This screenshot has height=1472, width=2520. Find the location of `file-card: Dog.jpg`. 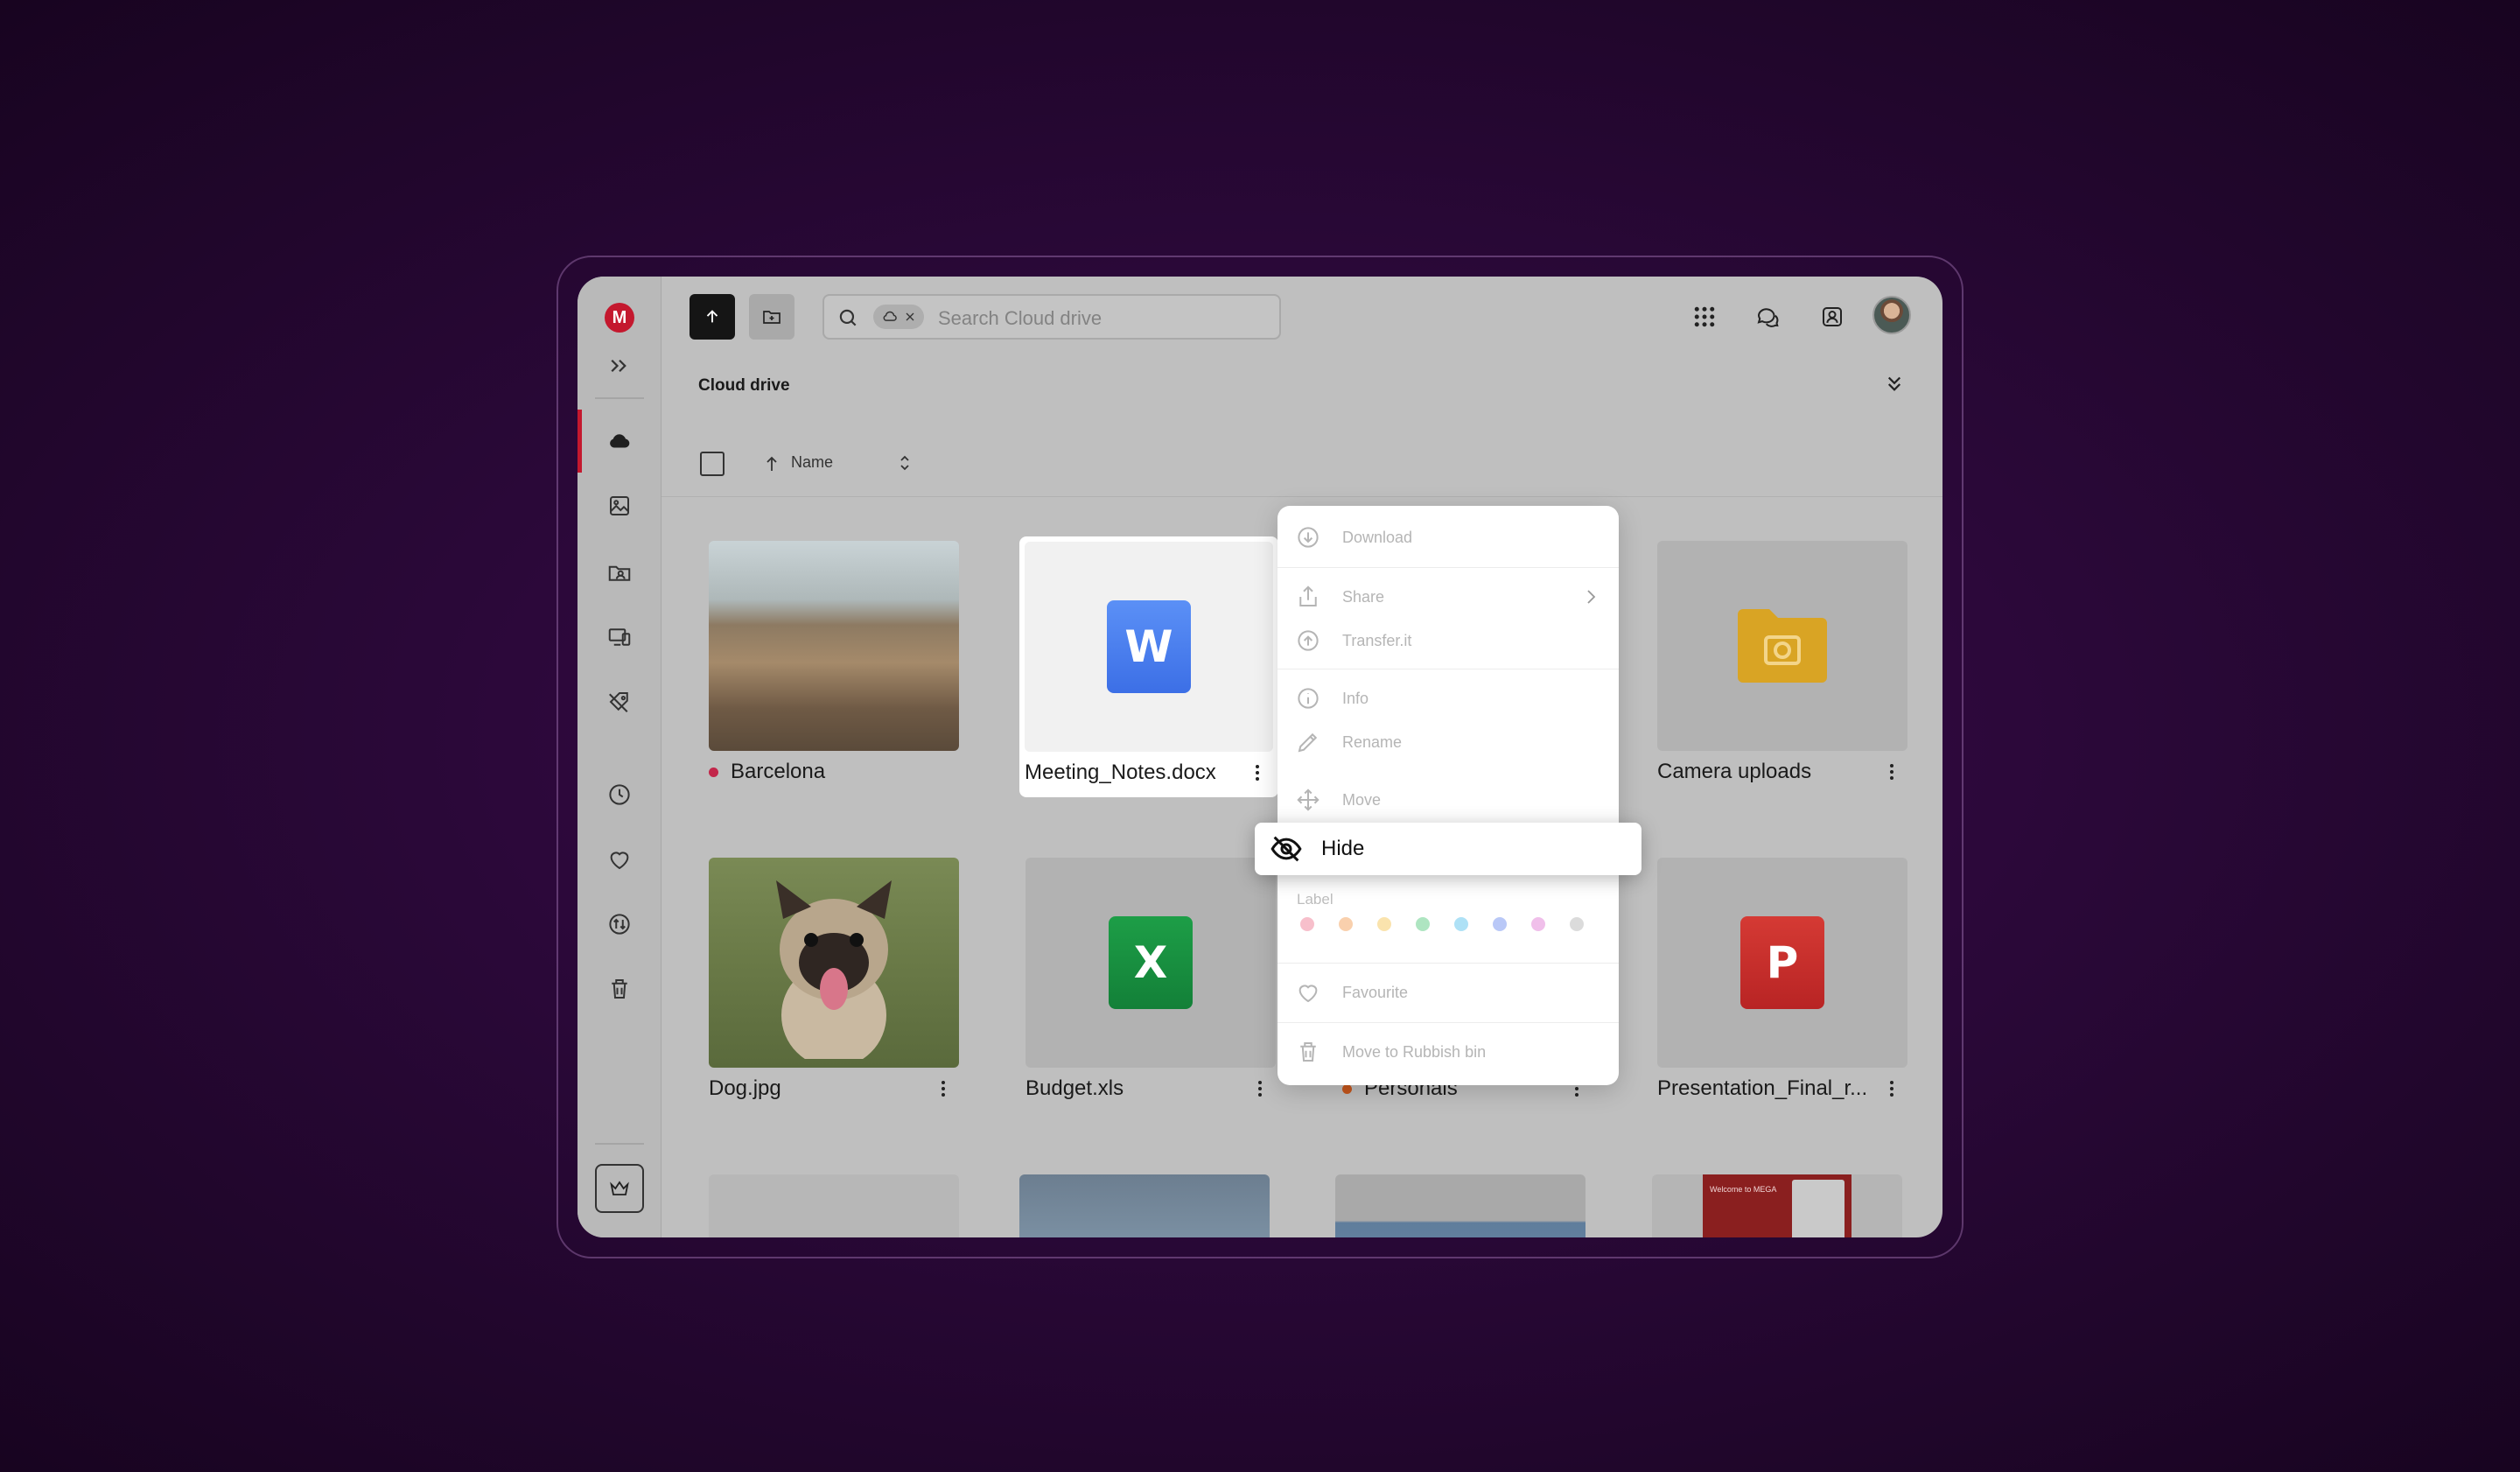

file-card: Dog.jpg is located at coordinates (834, 984).